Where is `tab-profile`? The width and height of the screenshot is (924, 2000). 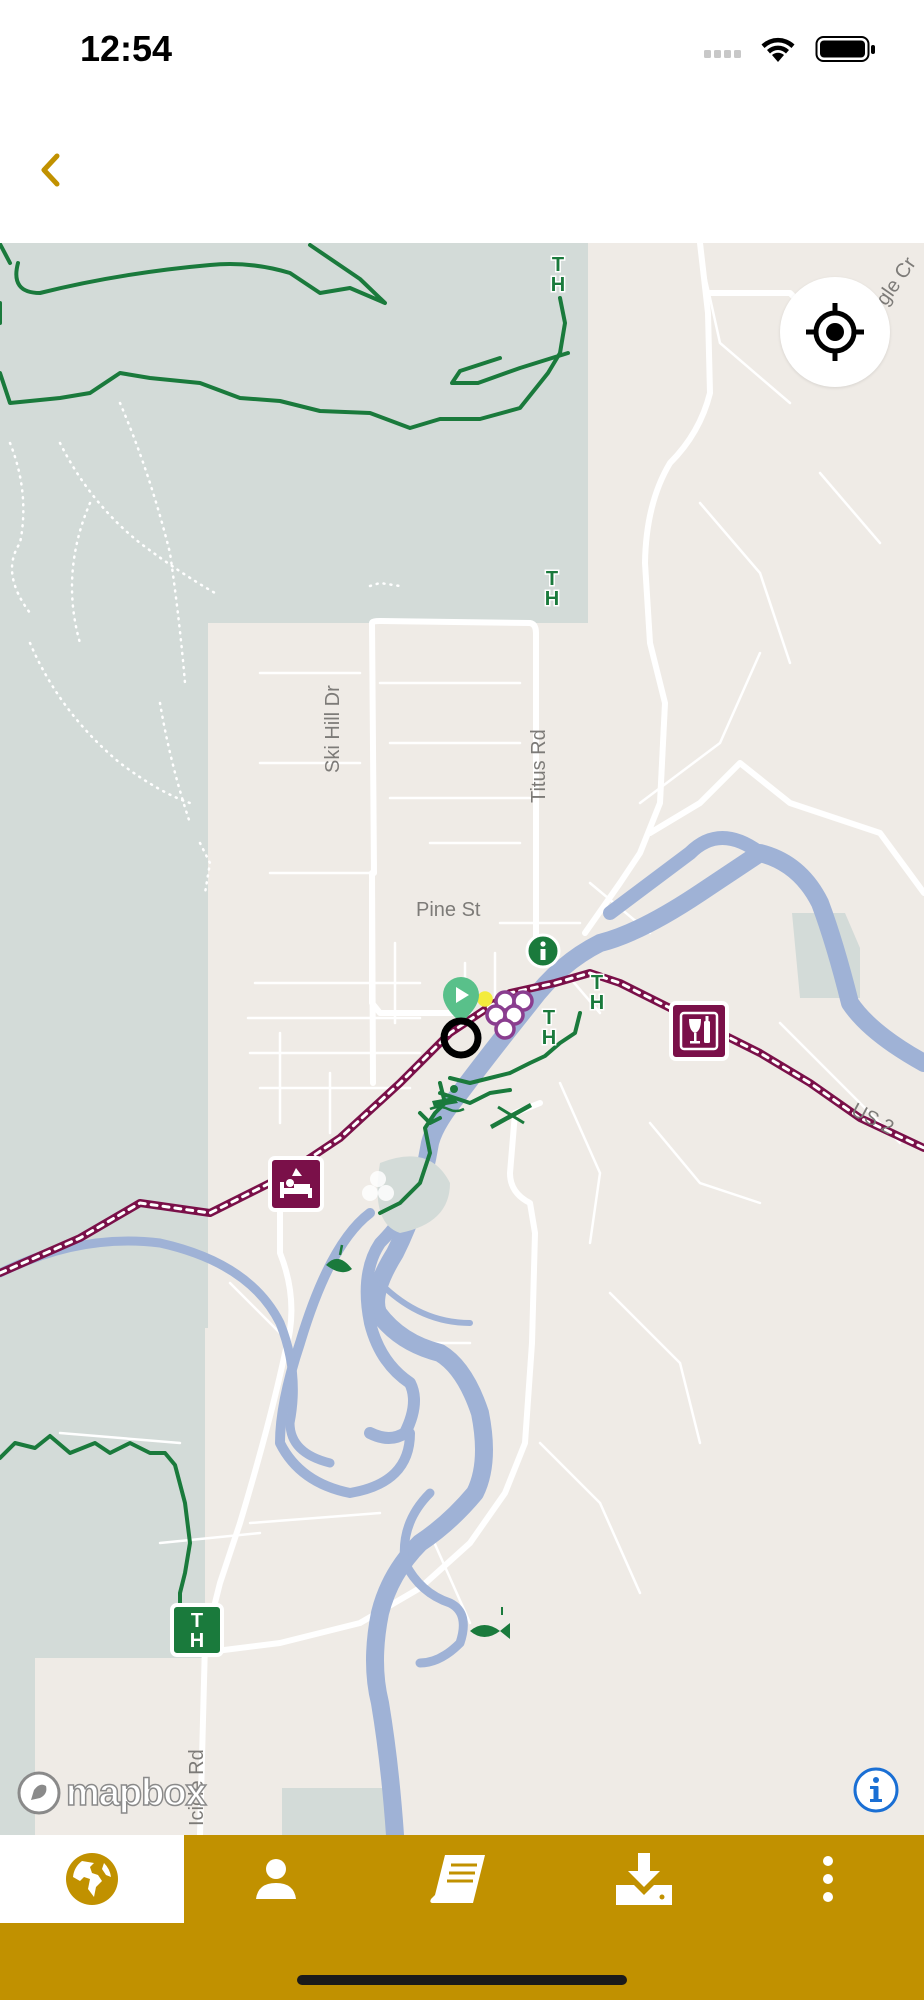
tab-profile is located at coordinates (276, 1879).